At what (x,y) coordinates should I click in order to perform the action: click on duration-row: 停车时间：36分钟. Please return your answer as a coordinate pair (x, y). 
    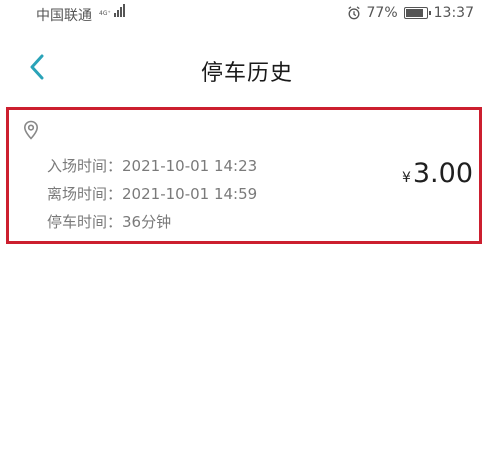
    Looking at the image, I should click on (109, 221).